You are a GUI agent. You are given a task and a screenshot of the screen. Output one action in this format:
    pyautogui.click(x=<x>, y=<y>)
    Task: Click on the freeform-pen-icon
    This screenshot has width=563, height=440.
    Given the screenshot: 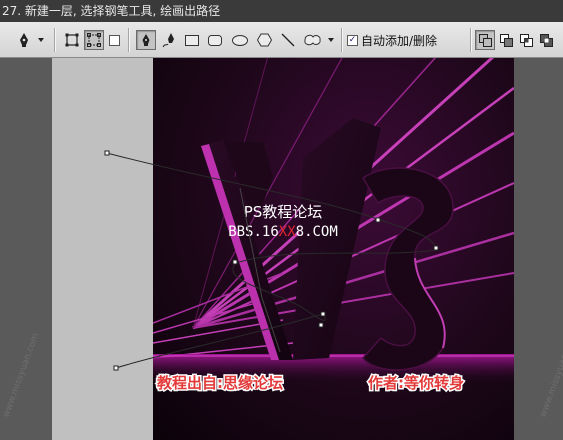 What is the action you would take?
    pyautogui.click(x=168, y=40)
    